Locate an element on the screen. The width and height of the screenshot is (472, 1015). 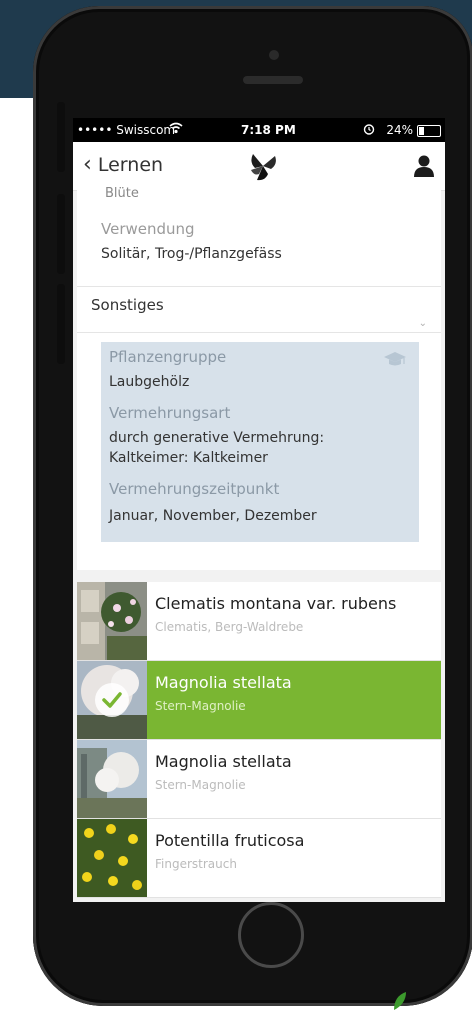
leaf-icon is located at coordinates (400, 1001).